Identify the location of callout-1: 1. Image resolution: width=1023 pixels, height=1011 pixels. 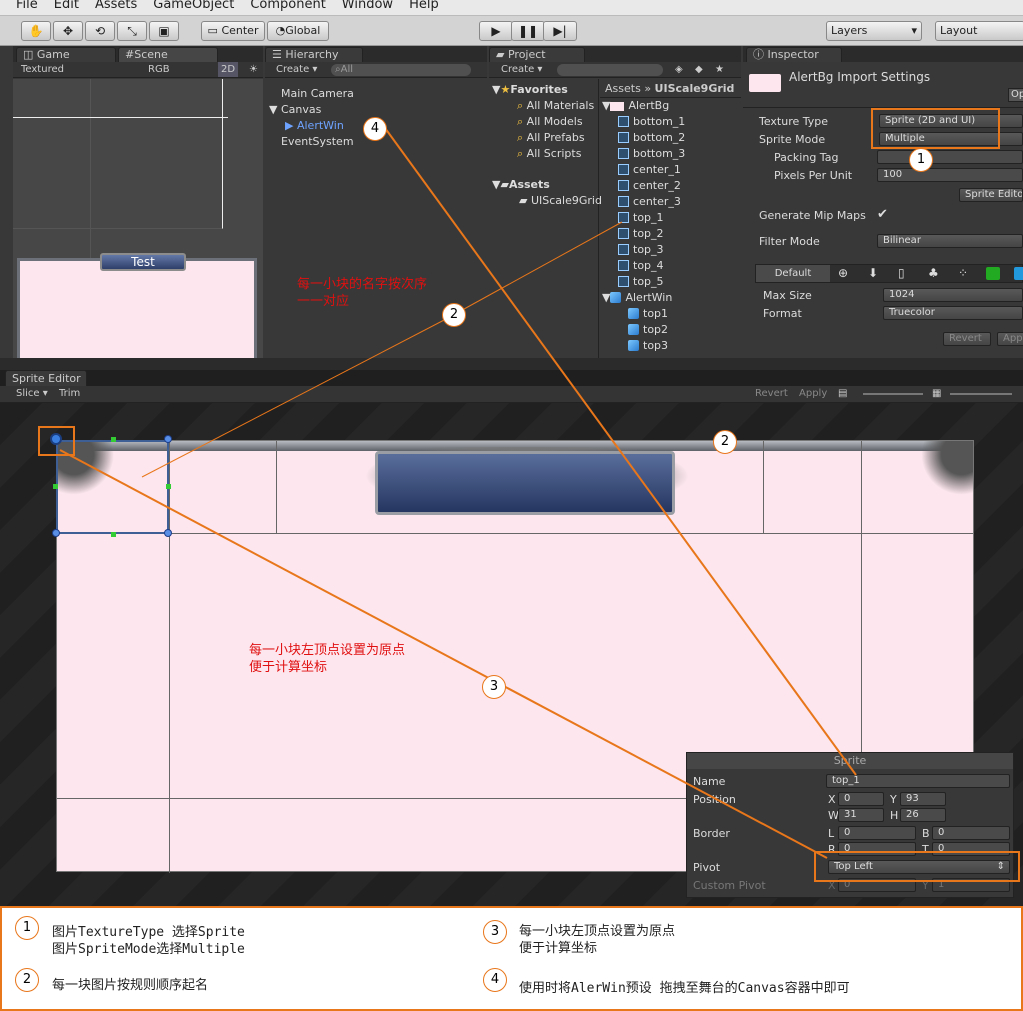
(921, 160).